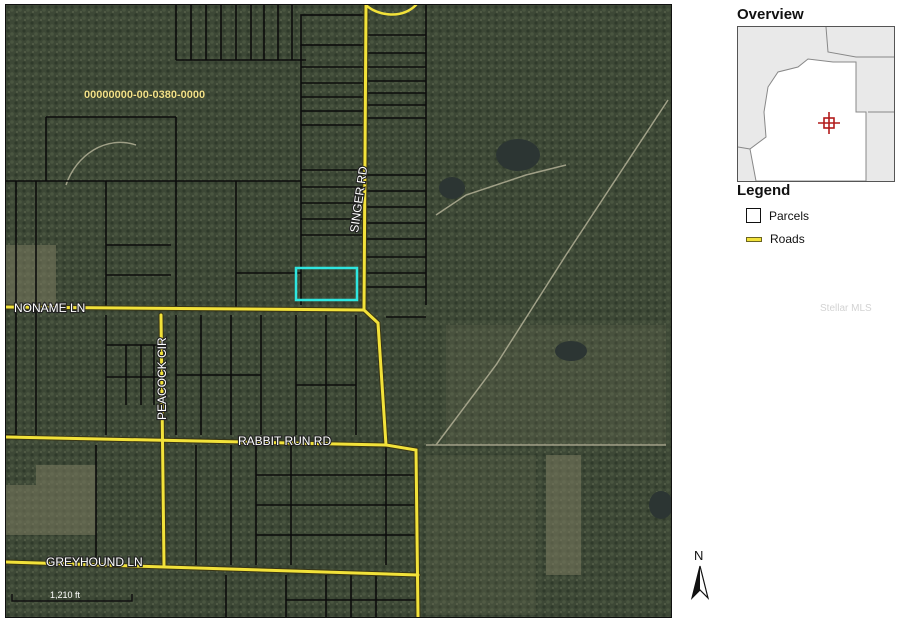  I want to click on overview-title: Overview, so click(770, 14).